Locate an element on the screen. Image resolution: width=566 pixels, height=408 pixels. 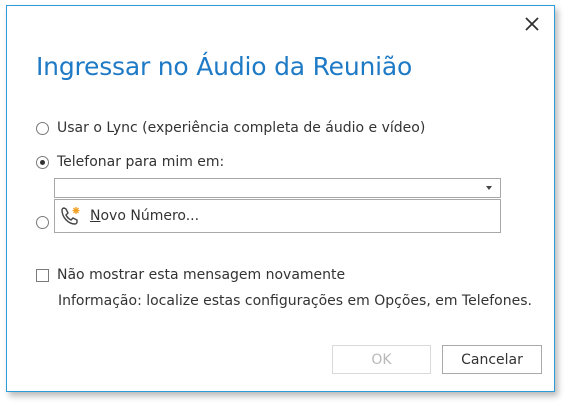
radio-button is located at coordinates (42, 128).